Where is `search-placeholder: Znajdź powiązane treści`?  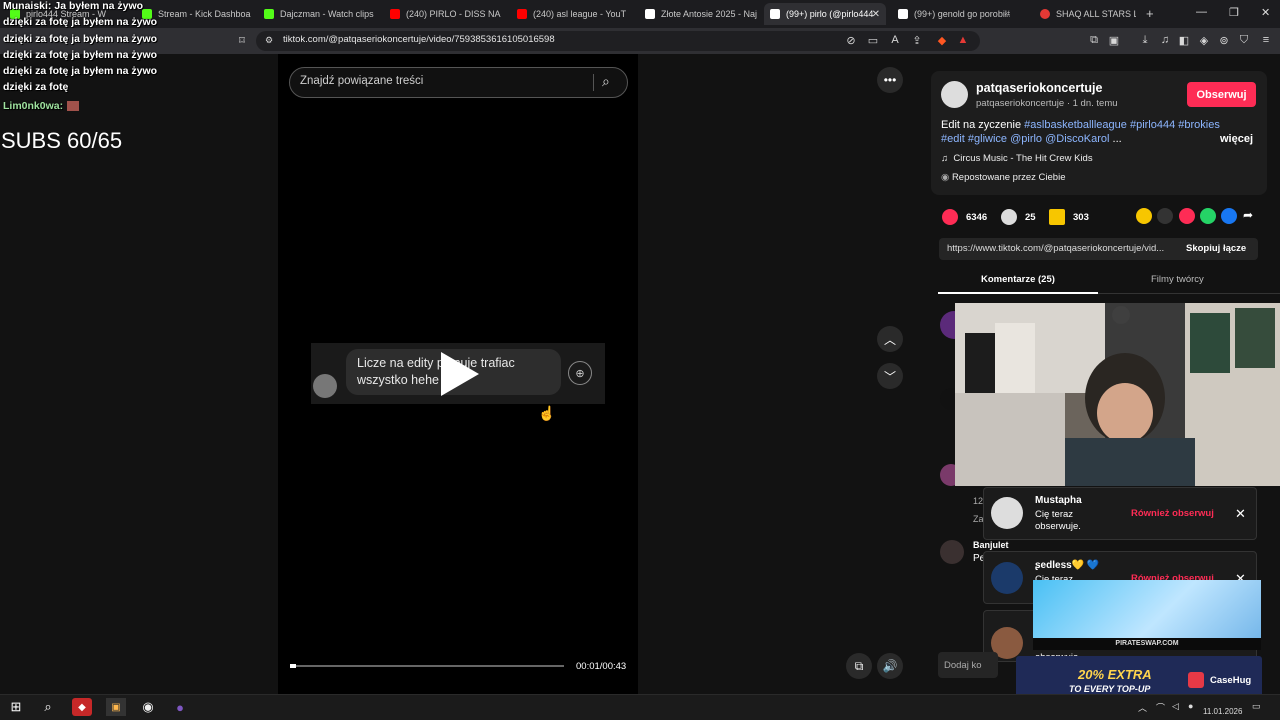 search-placeholder: Znajdź powiązane treści is located at coordinates (362, 81).